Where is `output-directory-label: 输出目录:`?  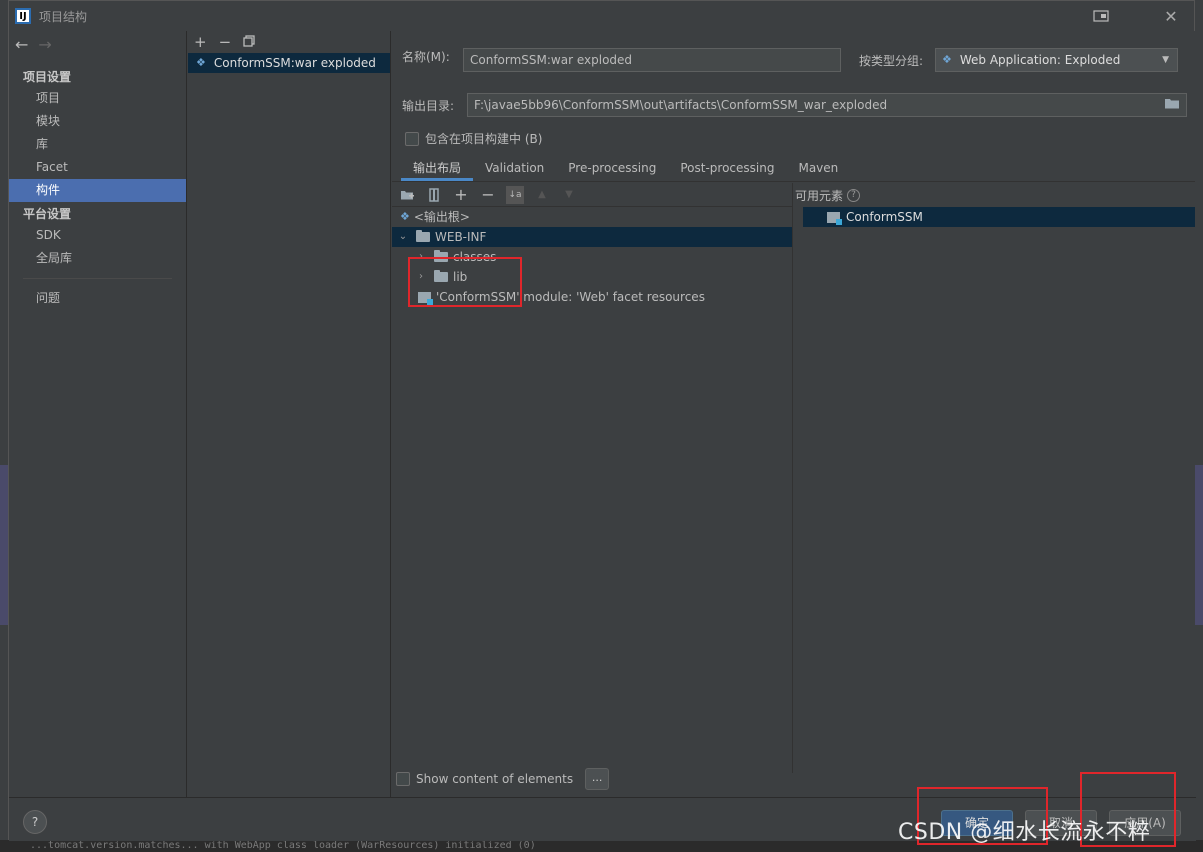
output-directory-label: 输出目录: is located at coordinates (428, 105).